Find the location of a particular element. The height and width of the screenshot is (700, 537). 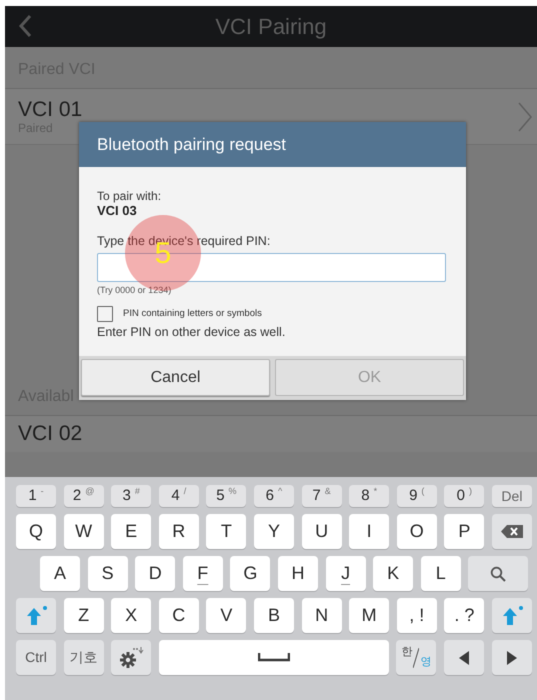

key: 기호 is located at coordinates (84, 657).